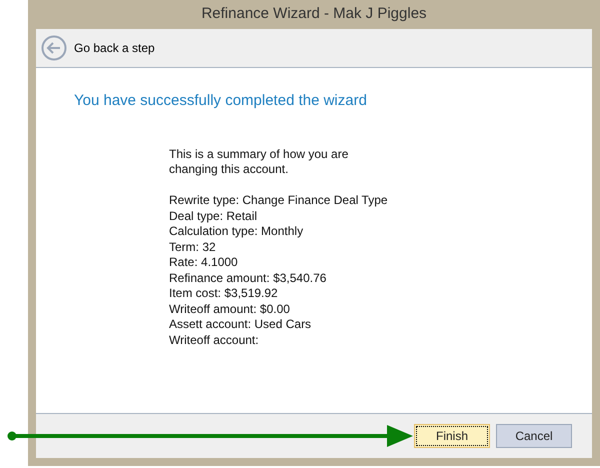  What do you see at coordinates (98, 48) in the screenshot?
I see `back-button: Go back a step` at bounding box center [98, 48].